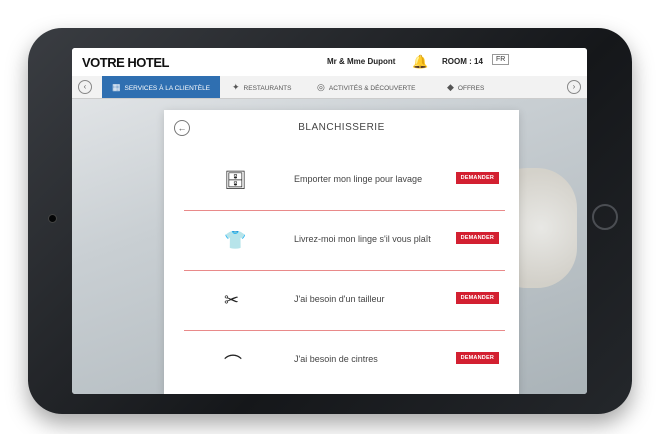 The width and height of the screenshot is (657, 434). I want to click on needle-thread-icon: ✂, so click(232, 300).